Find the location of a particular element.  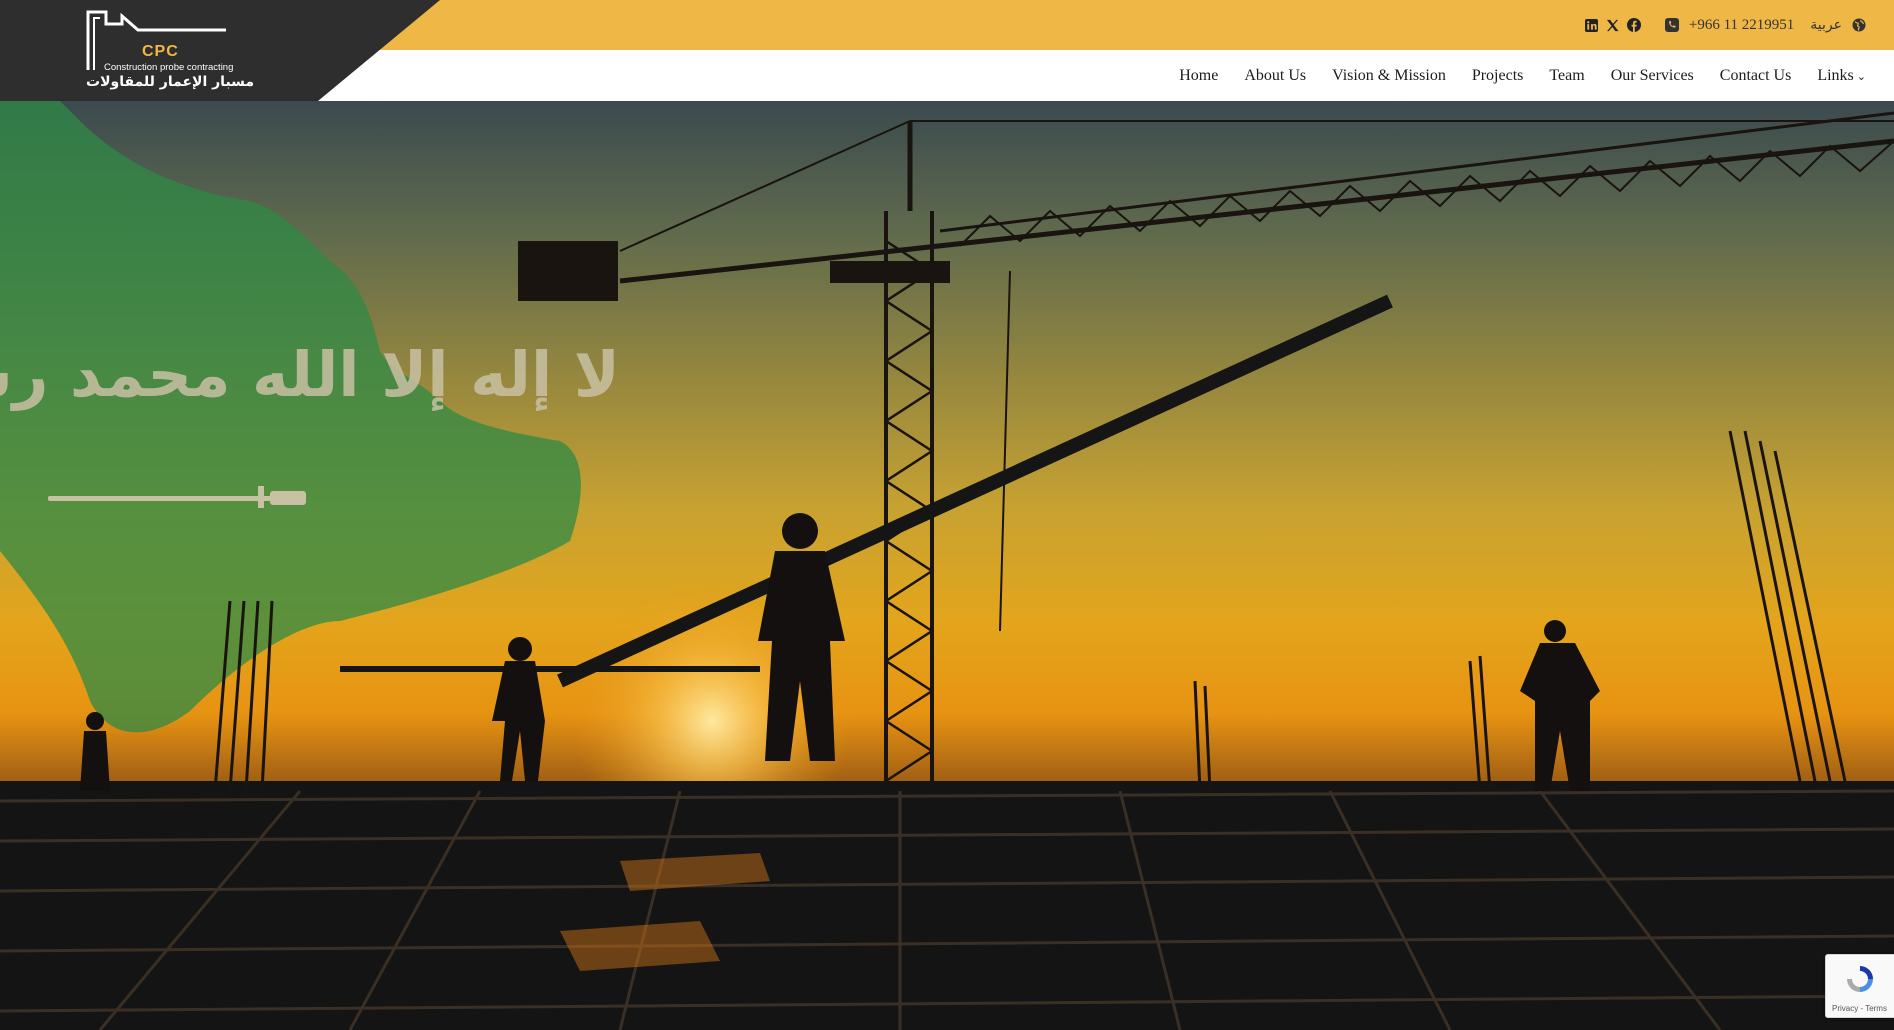

nav-our-services: Our Services is located at coordinates (1652, 76).